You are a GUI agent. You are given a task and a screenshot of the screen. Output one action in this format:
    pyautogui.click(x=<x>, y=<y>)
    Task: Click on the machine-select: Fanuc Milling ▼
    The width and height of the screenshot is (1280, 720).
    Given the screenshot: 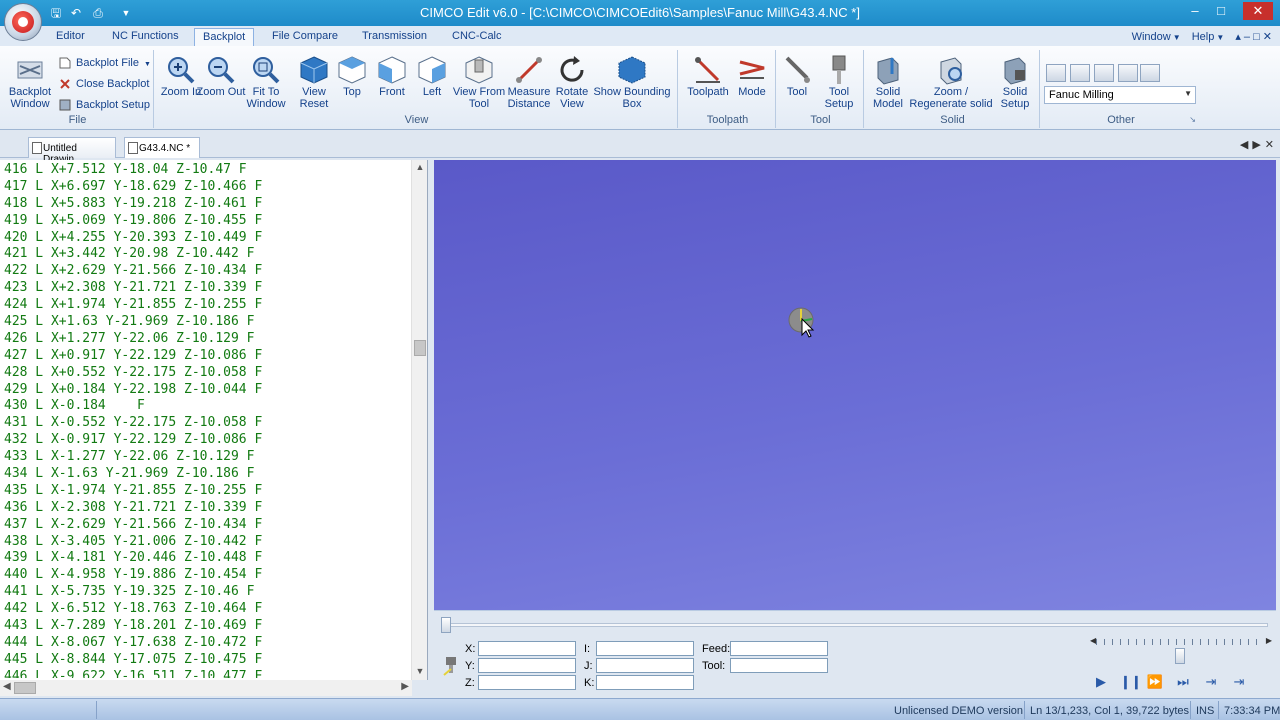 What is the action you would take?
    pyautogui.click(x=1120, y=95)
    